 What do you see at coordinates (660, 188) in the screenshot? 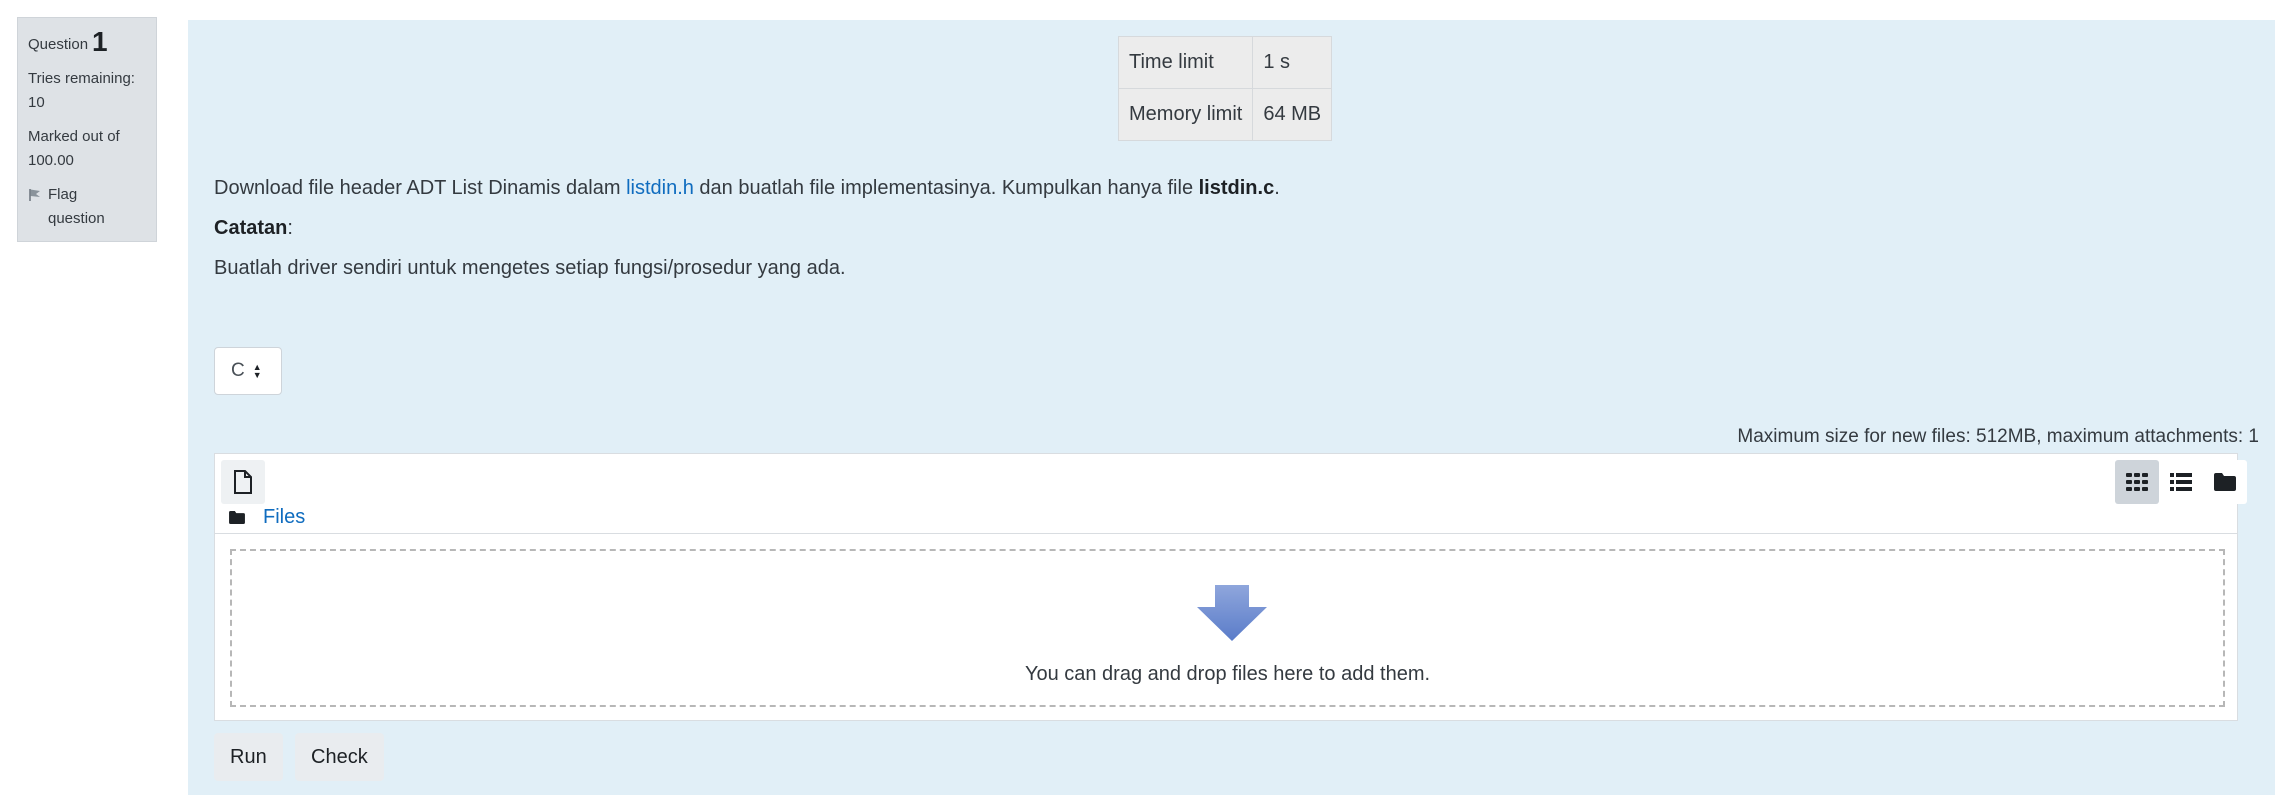
I see `header-file-link: listdin.h` at bounding box center [660, 188].